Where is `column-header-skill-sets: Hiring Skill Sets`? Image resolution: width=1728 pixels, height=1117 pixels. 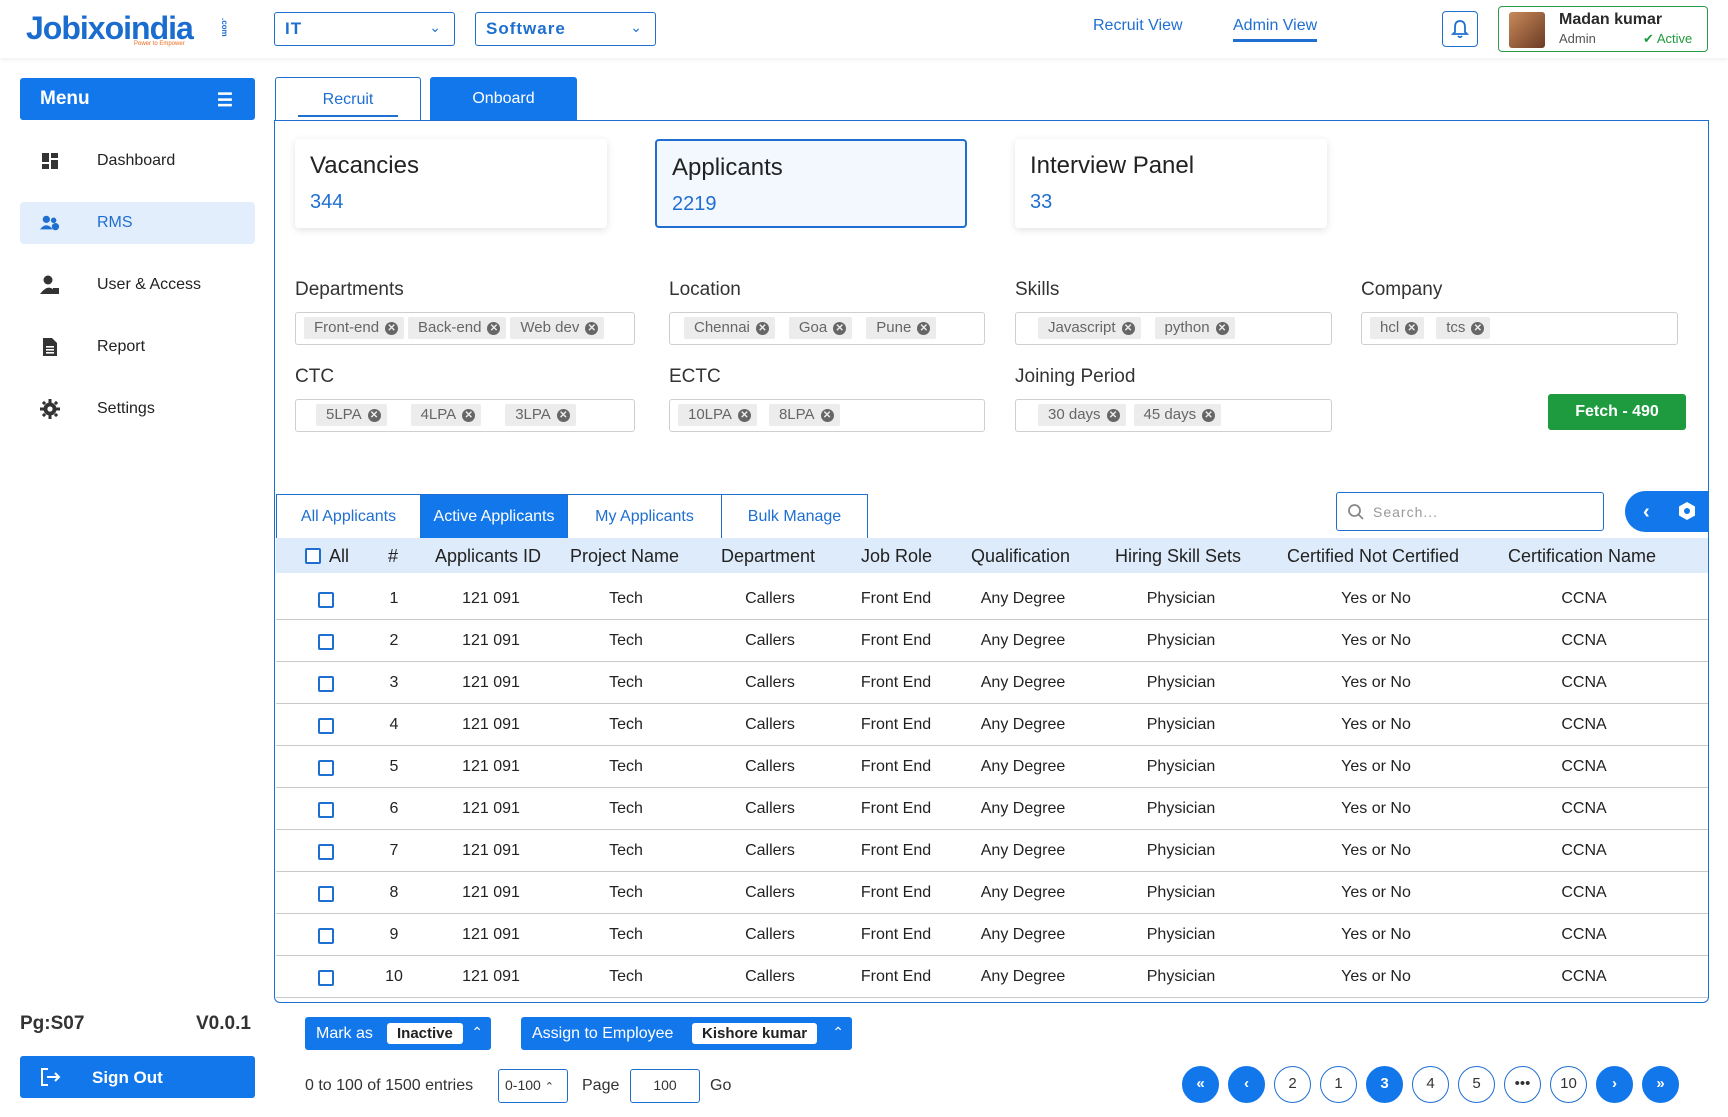 column-header-skill-sets: Hiring Skill Sets is located at coordinates (1178, 556).